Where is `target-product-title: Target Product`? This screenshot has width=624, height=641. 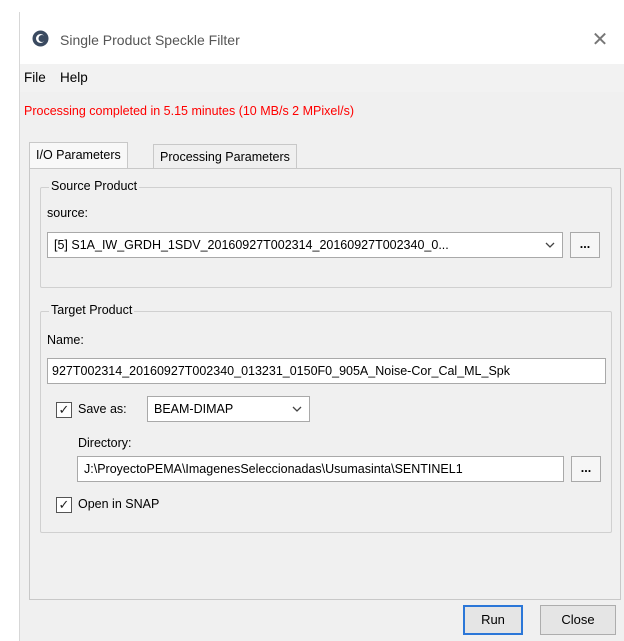 target-product-title: Target Product is located at coordinates (92, 310).